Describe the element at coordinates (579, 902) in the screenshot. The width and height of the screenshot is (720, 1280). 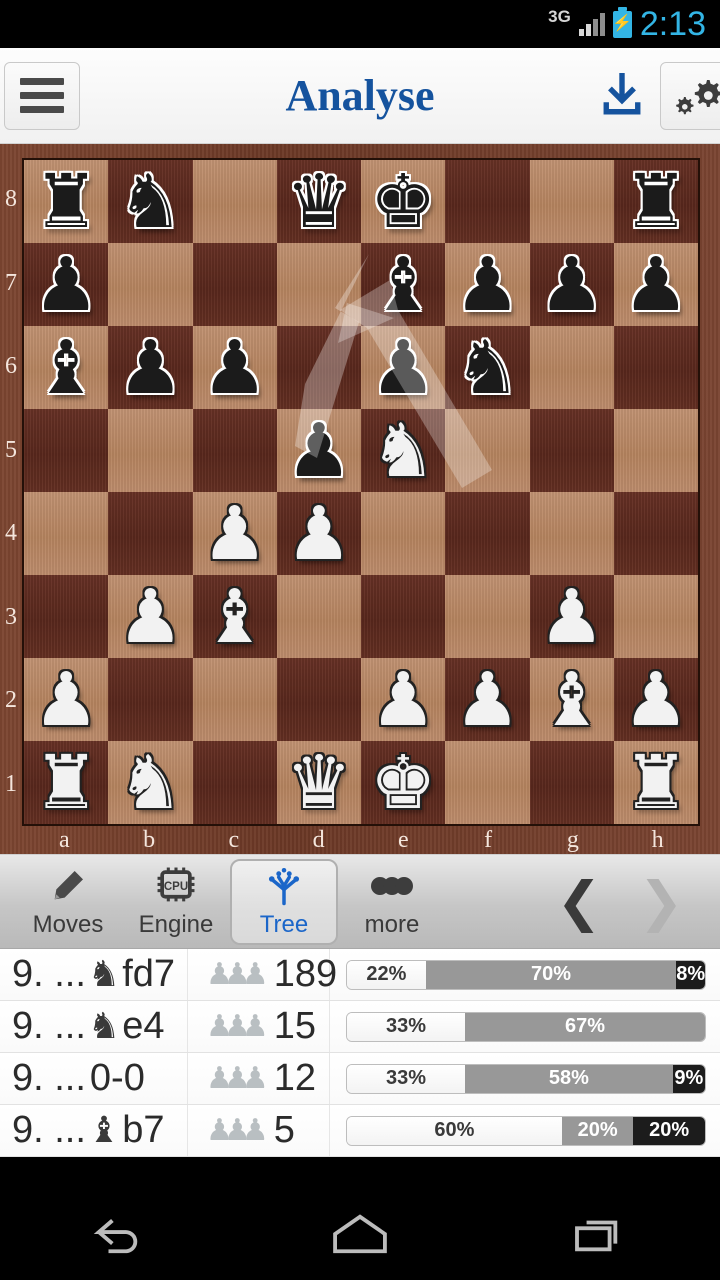
I see `prev-move-button: ❮` at that location.